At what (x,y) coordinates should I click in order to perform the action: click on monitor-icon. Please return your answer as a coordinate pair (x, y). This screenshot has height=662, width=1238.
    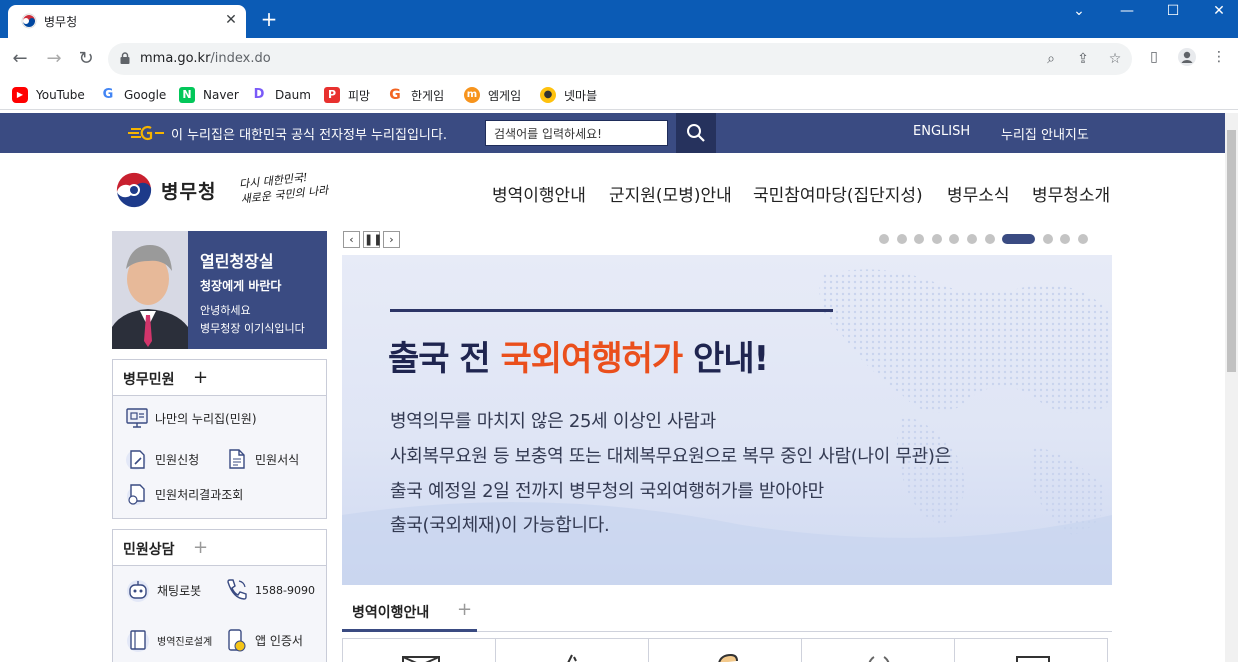
    Looking at the image, I should click on (137, 418).